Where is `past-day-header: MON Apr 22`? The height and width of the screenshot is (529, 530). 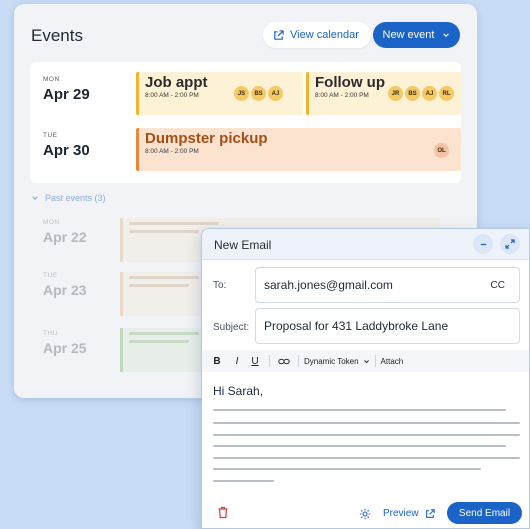
past-day-header: MON Apr 22 is located at coordinates (65, 232).